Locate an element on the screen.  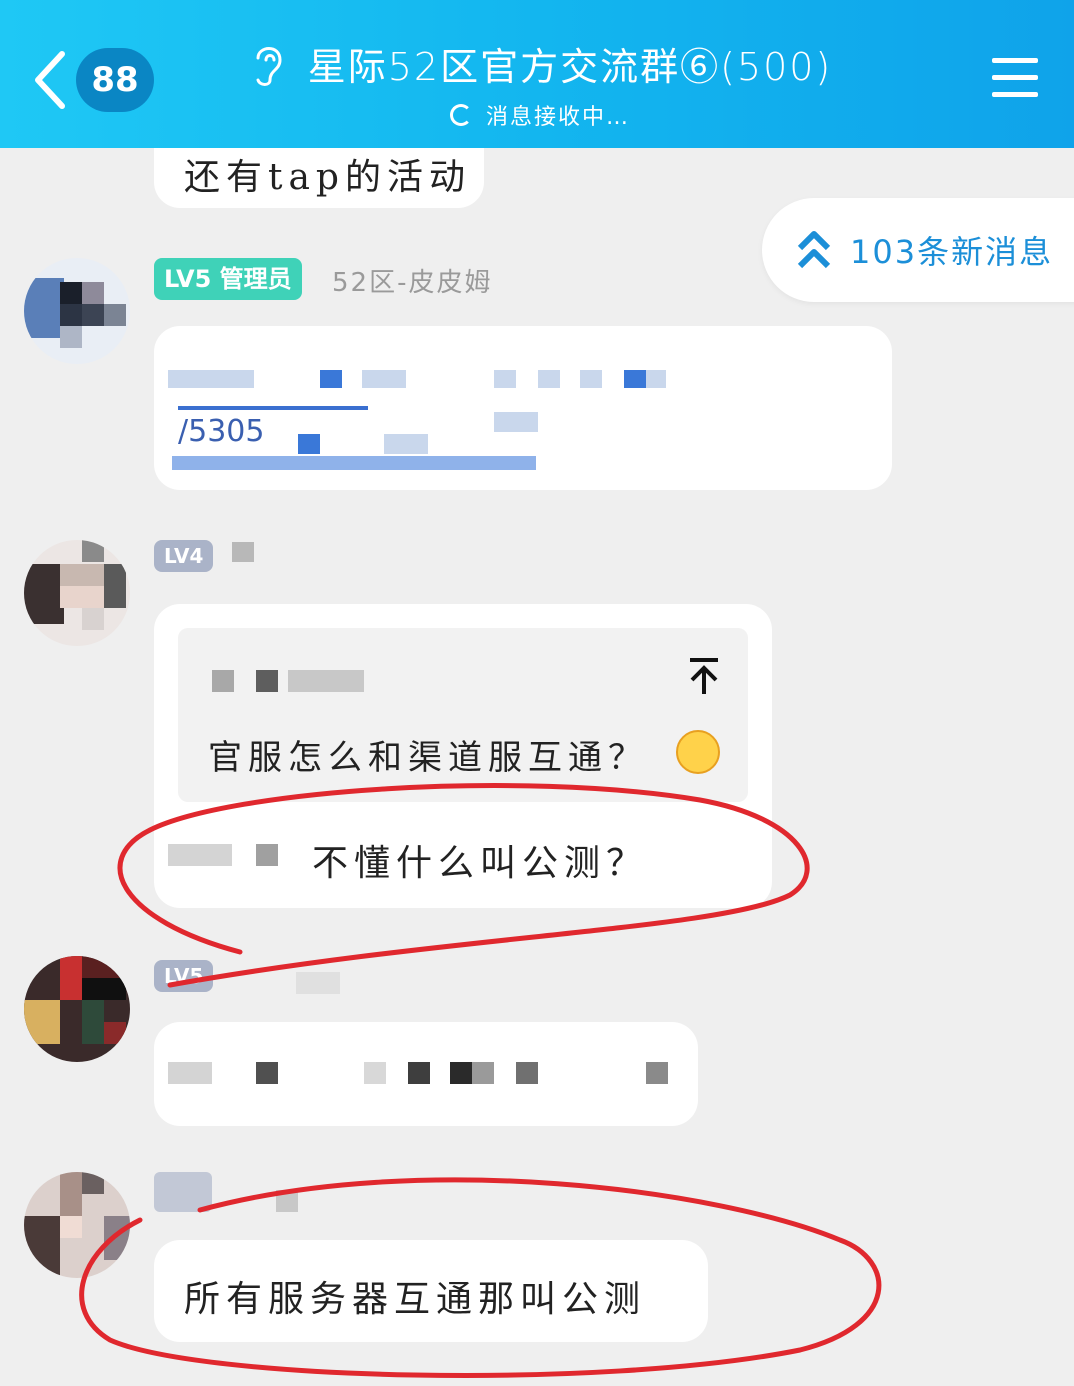
message-text: 不懂什么叫公测？ is located at coordinates (480, 863).